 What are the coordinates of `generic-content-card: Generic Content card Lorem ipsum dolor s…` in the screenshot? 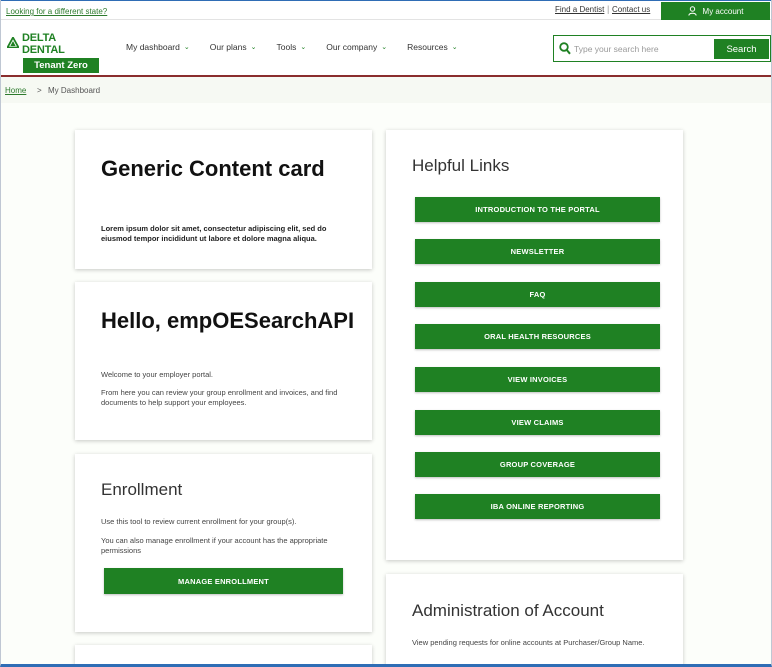 It's located at (223, 199).